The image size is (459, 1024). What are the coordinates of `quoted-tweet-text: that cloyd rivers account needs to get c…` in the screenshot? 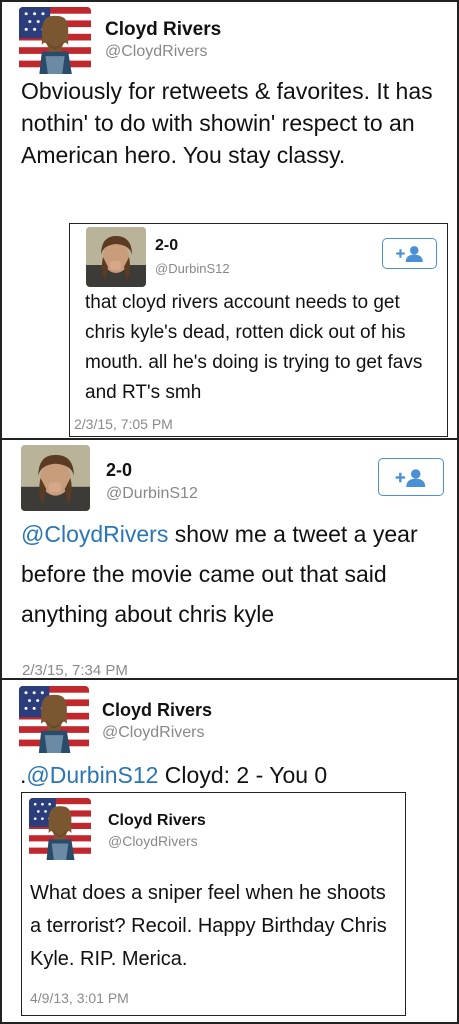 It's located at (254, 347).